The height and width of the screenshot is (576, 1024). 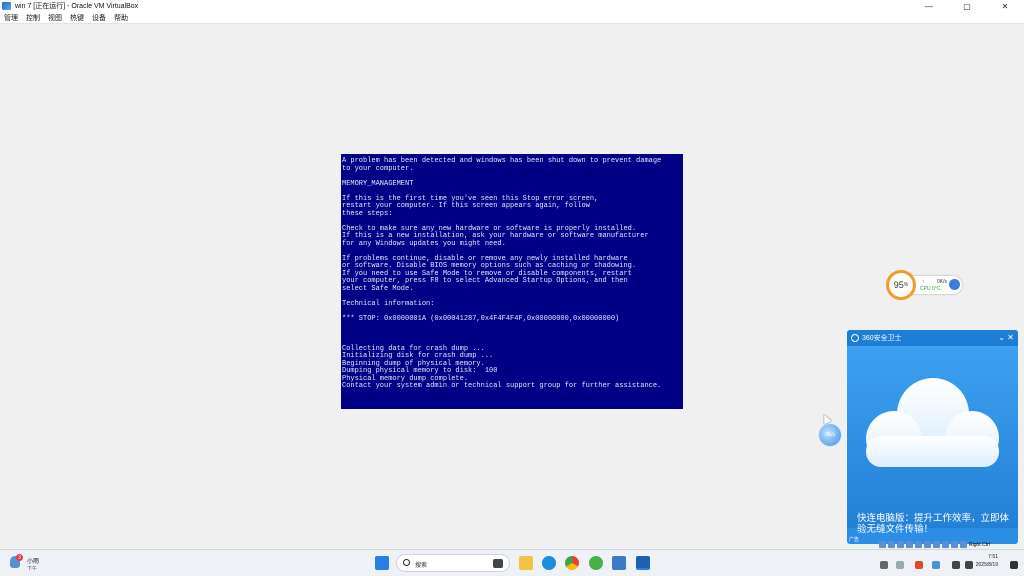 What do you see at coordinates (1010, 337) in the screenshot?
I see `popup-close-button: ✕` at bounding box center [1010, 337].